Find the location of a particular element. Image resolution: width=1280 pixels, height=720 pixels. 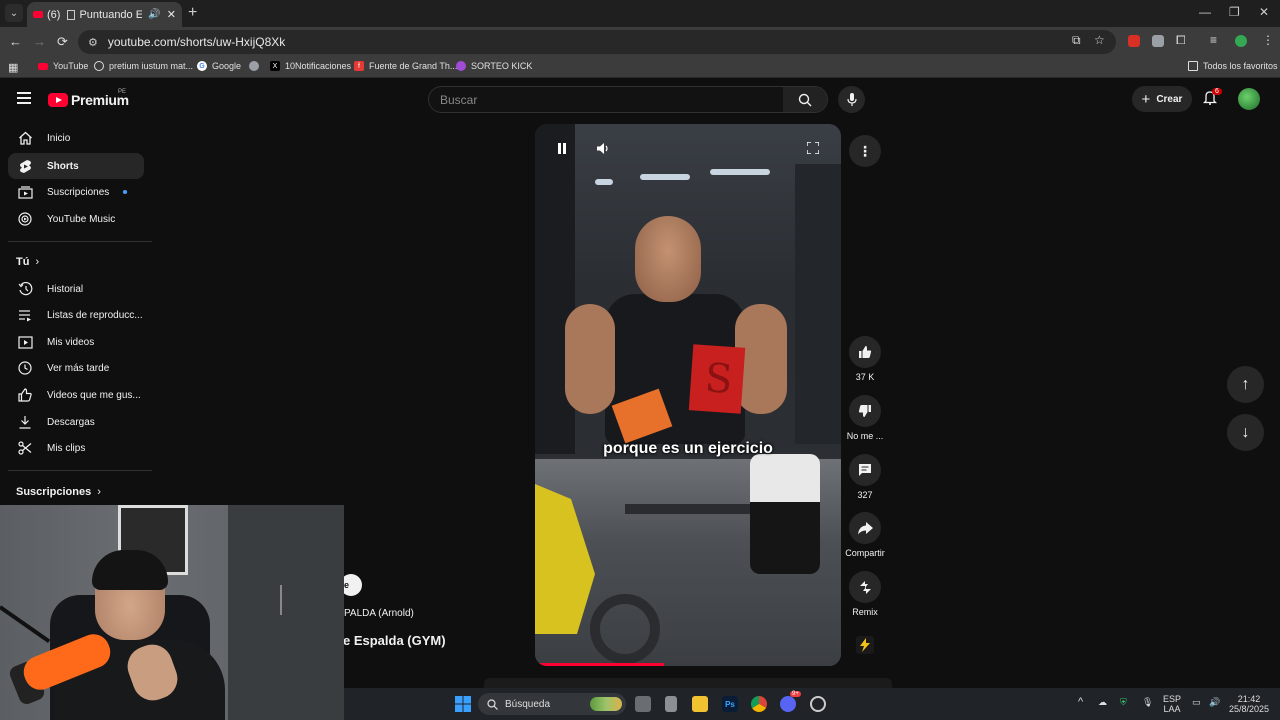

share-icon is located at coordinates (865, 527).